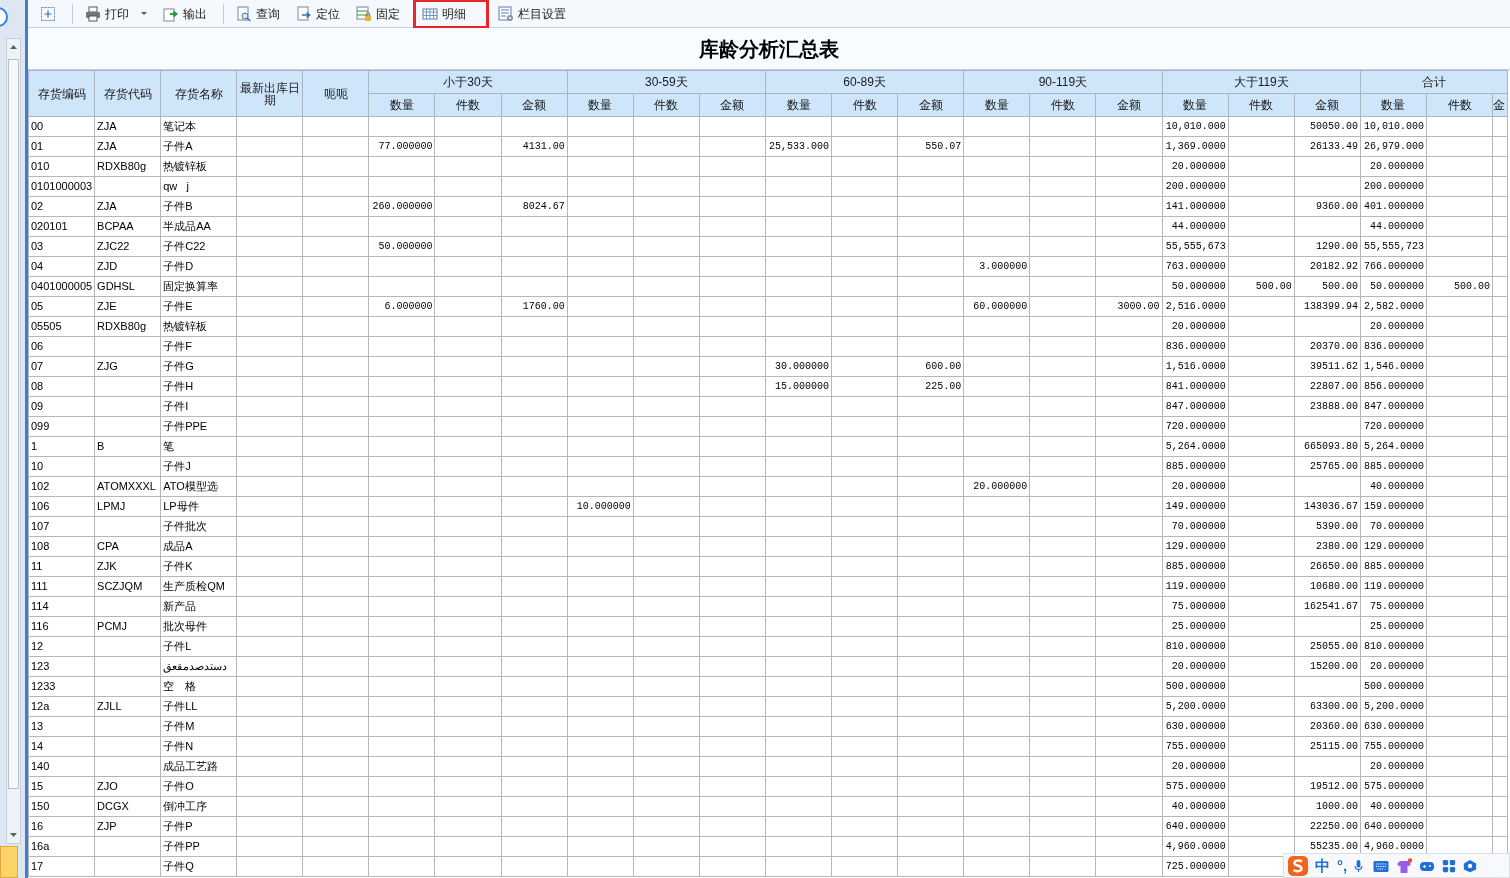 This screenshot has height=878, width=1510. I want to click on table-cell: 17, so click(61, 866).